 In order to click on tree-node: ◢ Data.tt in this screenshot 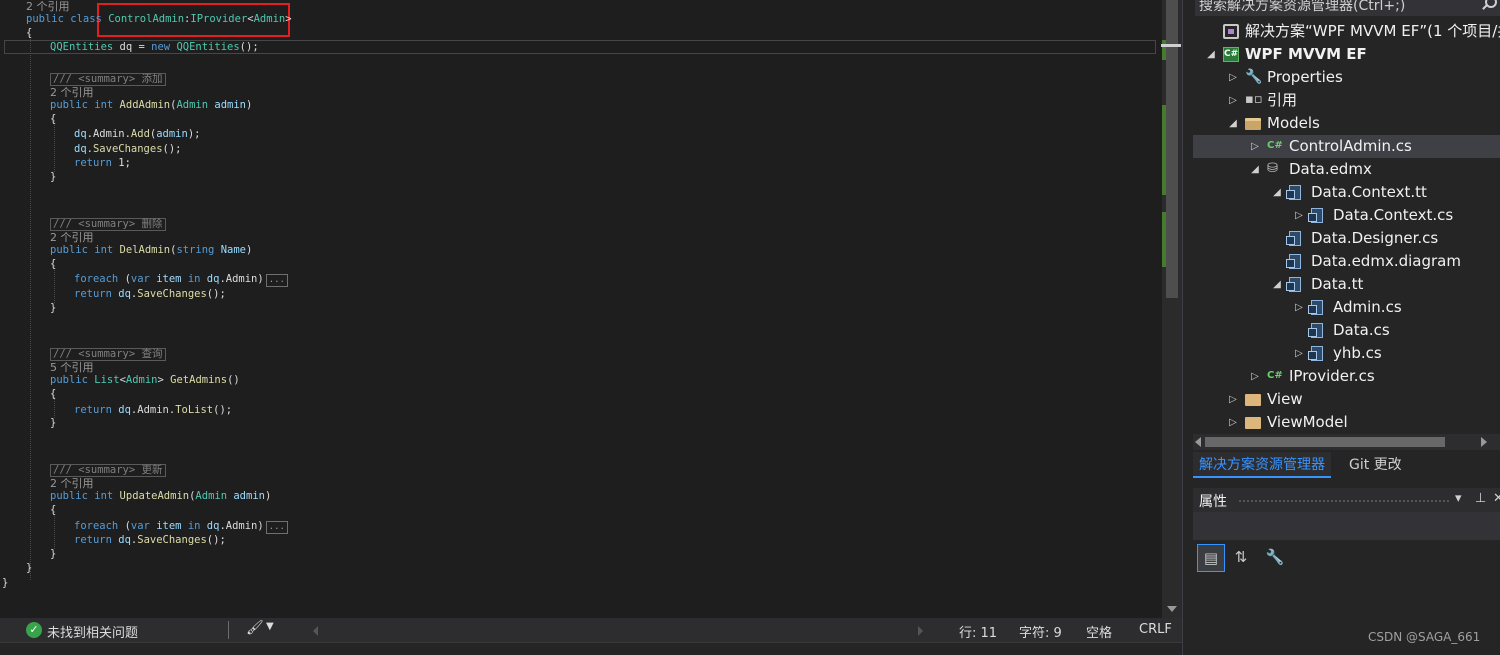, I will do `click(1346, 284)`.